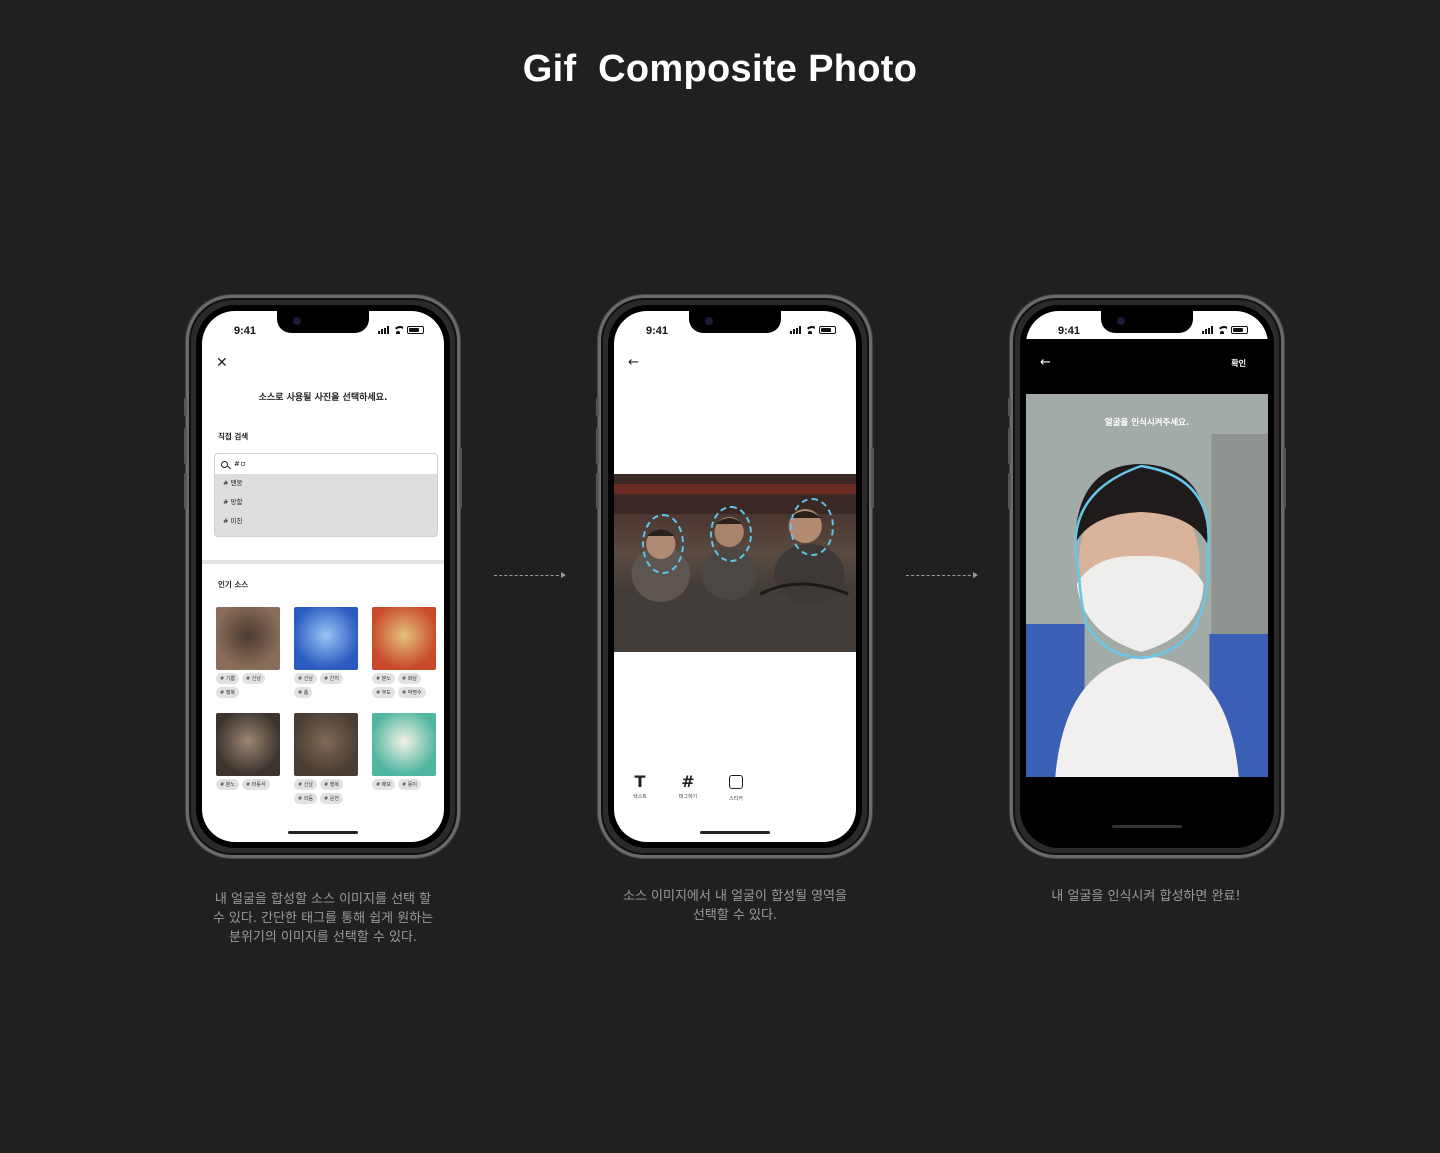  I want to click on camera-preview: 얼굴을 인식시켜주세요., so click(1147, 585).